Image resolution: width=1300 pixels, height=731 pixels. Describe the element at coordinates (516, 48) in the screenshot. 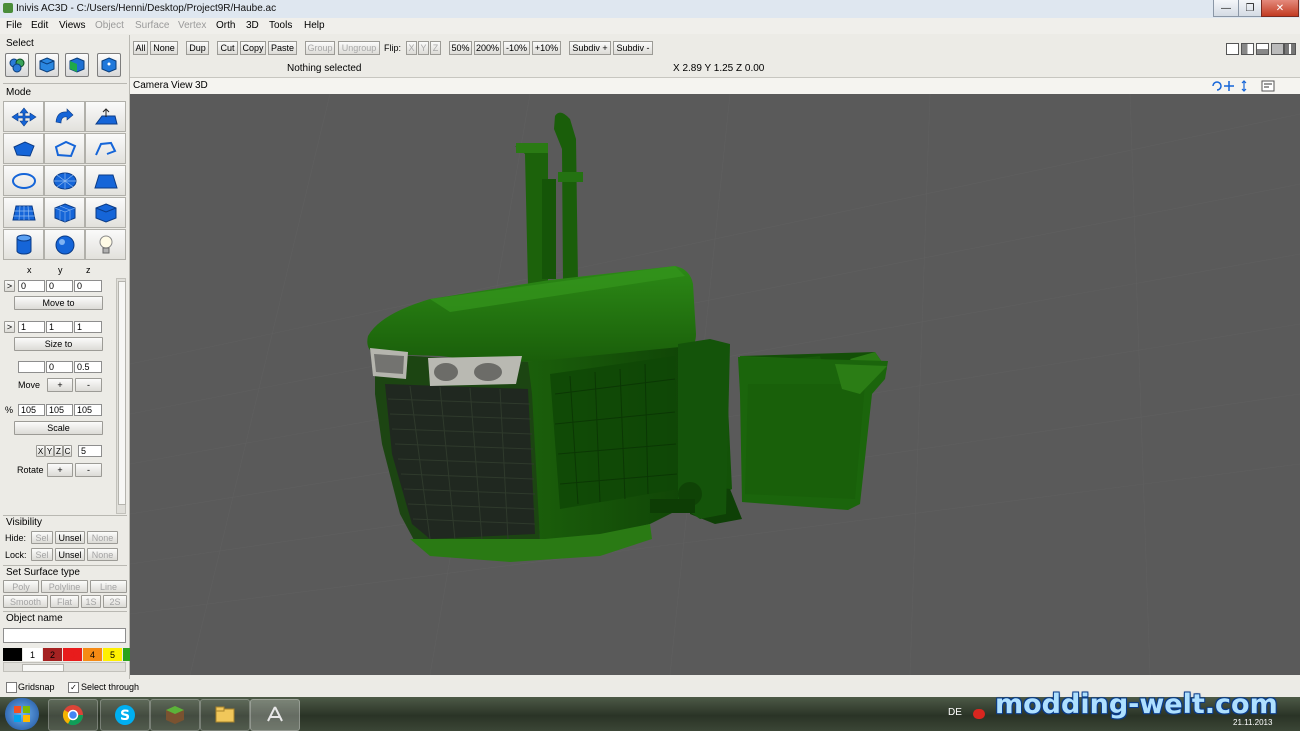

I see `zoom-minus-10-button: -10%` at that location.